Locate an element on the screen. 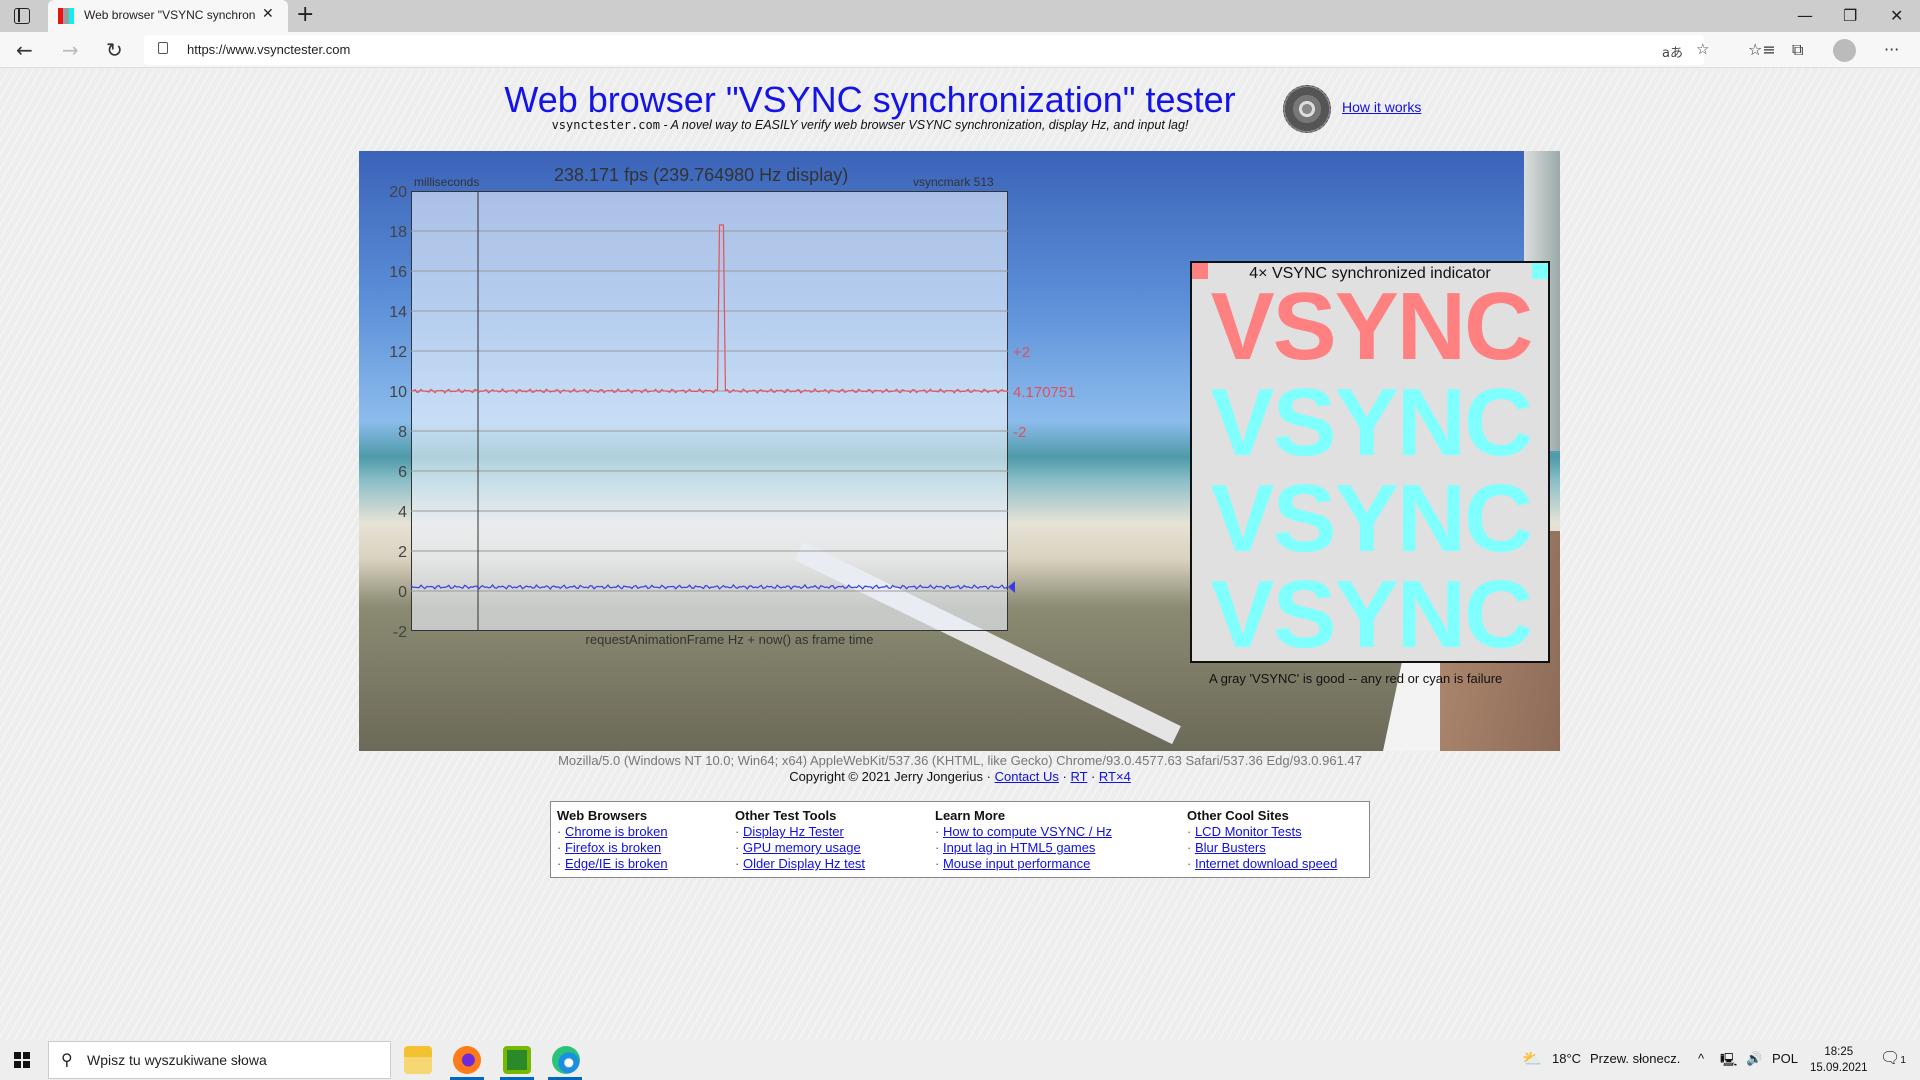  footer-link: Input lag in HTML5 games is located at coordinates (1019, 847).